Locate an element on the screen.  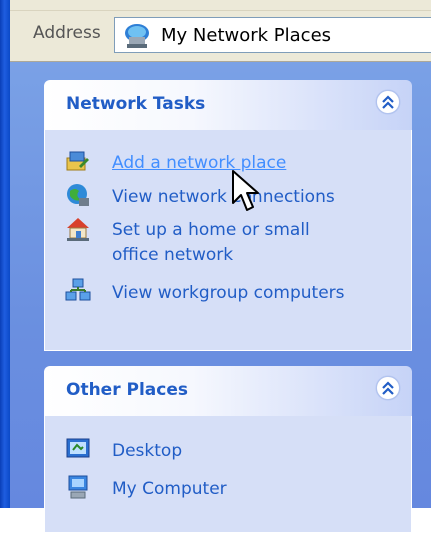
mouse-cursor-icon is located at coordinates (245, 190).